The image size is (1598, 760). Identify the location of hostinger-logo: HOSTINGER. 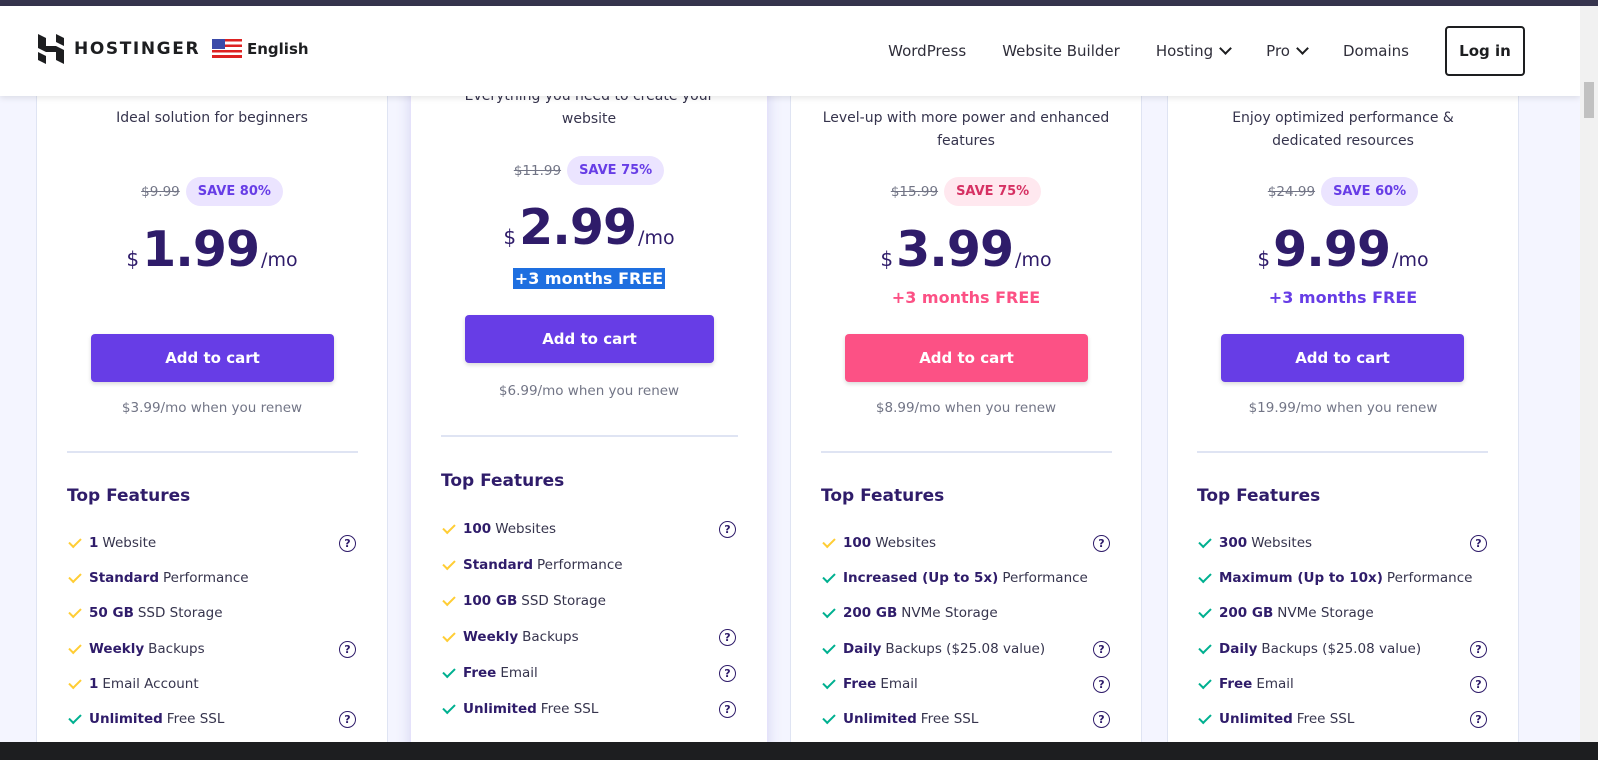
(119, 49).